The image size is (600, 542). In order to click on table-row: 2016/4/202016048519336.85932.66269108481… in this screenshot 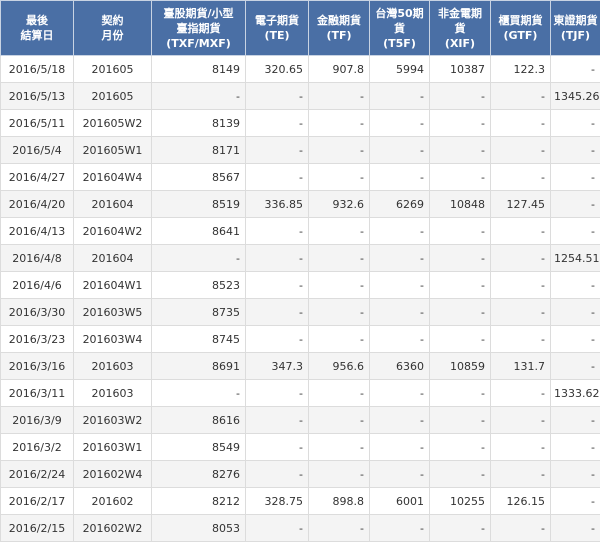, I will do `click(300, 204)`.